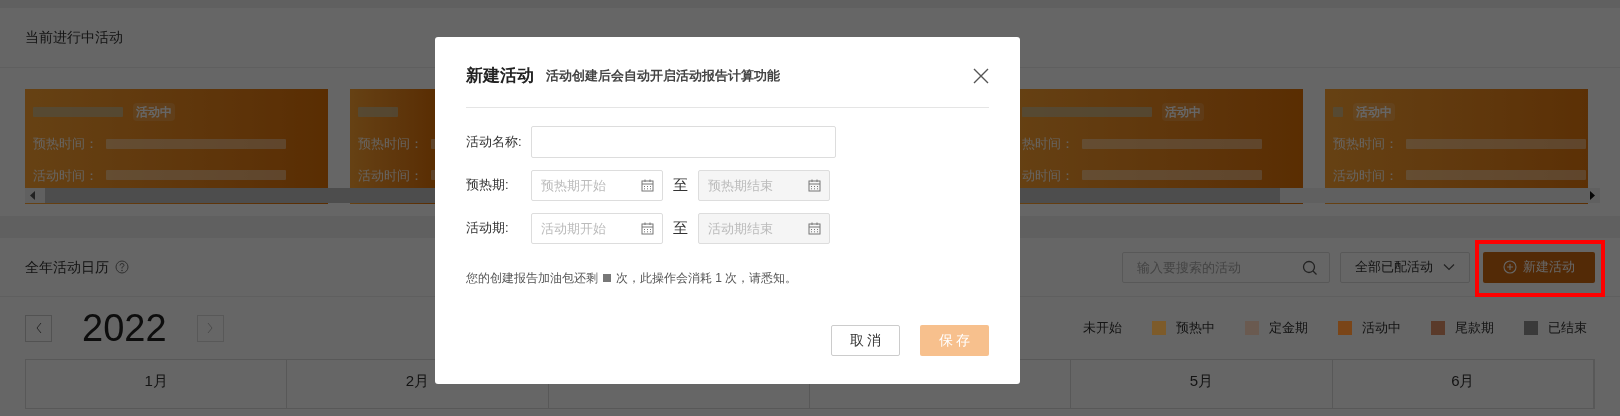 Image resolution: width=1620 pixels, height=416 pixels. What do you see at coordinates (124, 328) in the screenshot?
I see `year-label: 2022` at bounding box center [124, 328].